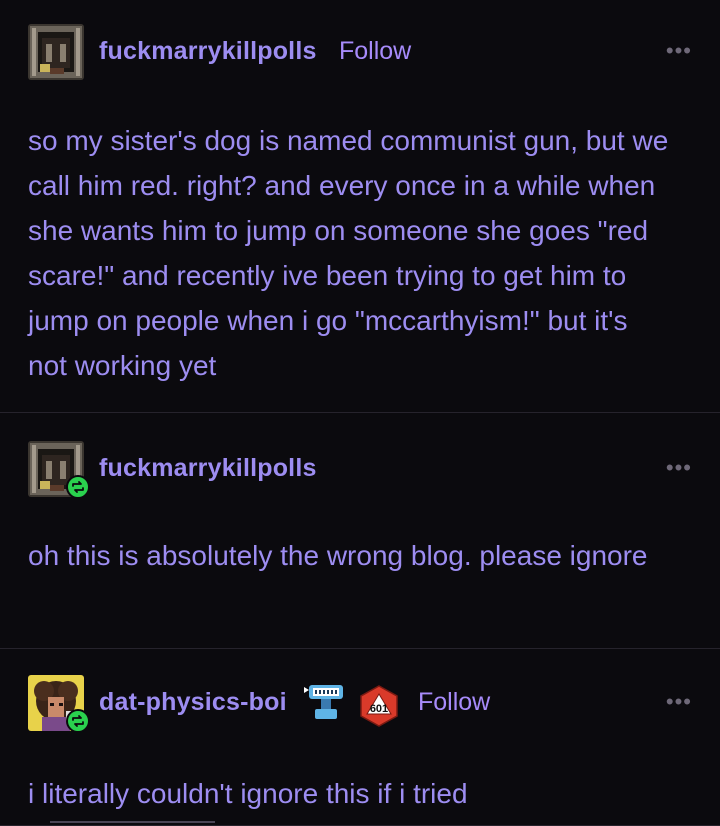  I want to click on dice-badge-number: 601, so click(379, 708).